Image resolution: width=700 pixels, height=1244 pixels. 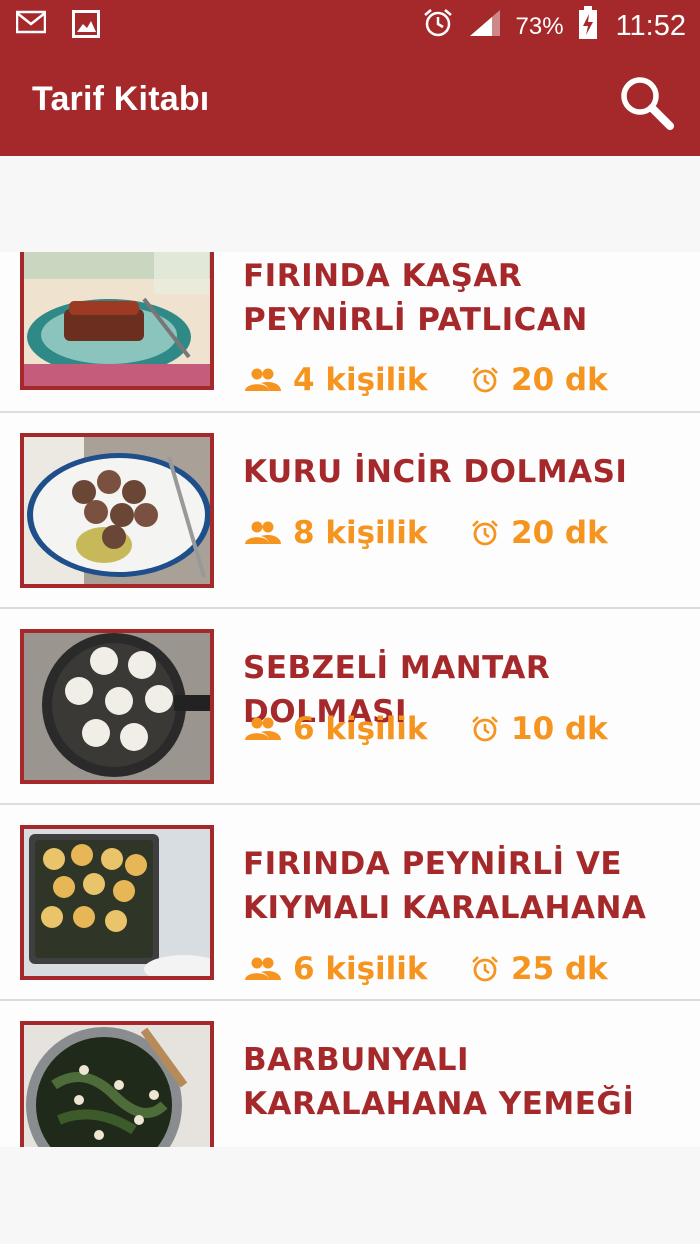 What do you see at coordinates (350, 25) in the screenshot?
I see `status-bar: 73% 11:52` at bounding box center [350, 25].